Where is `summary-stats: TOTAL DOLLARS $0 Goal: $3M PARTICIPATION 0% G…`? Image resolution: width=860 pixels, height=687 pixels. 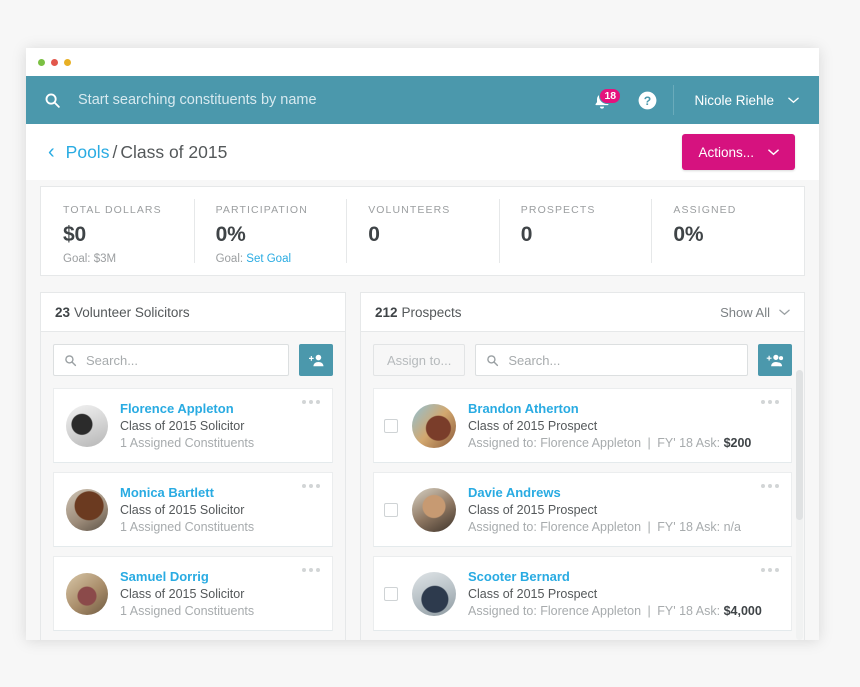 summary-stats: TOTAL DOLLARS $0 Goal: $3M PARTICIPATION 0% G… is located at coordinates (422, 231).